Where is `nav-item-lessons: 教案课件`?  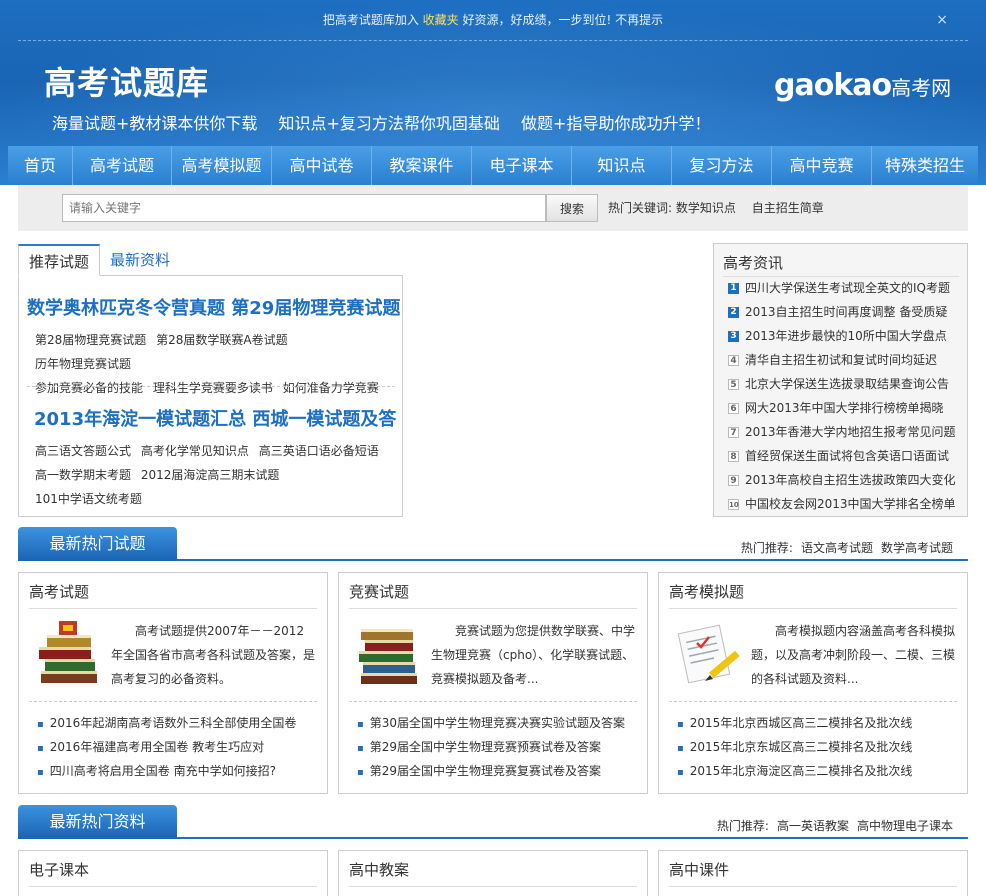
nav-item-lessons: 教案课件 is located at coordinates (422, 165).